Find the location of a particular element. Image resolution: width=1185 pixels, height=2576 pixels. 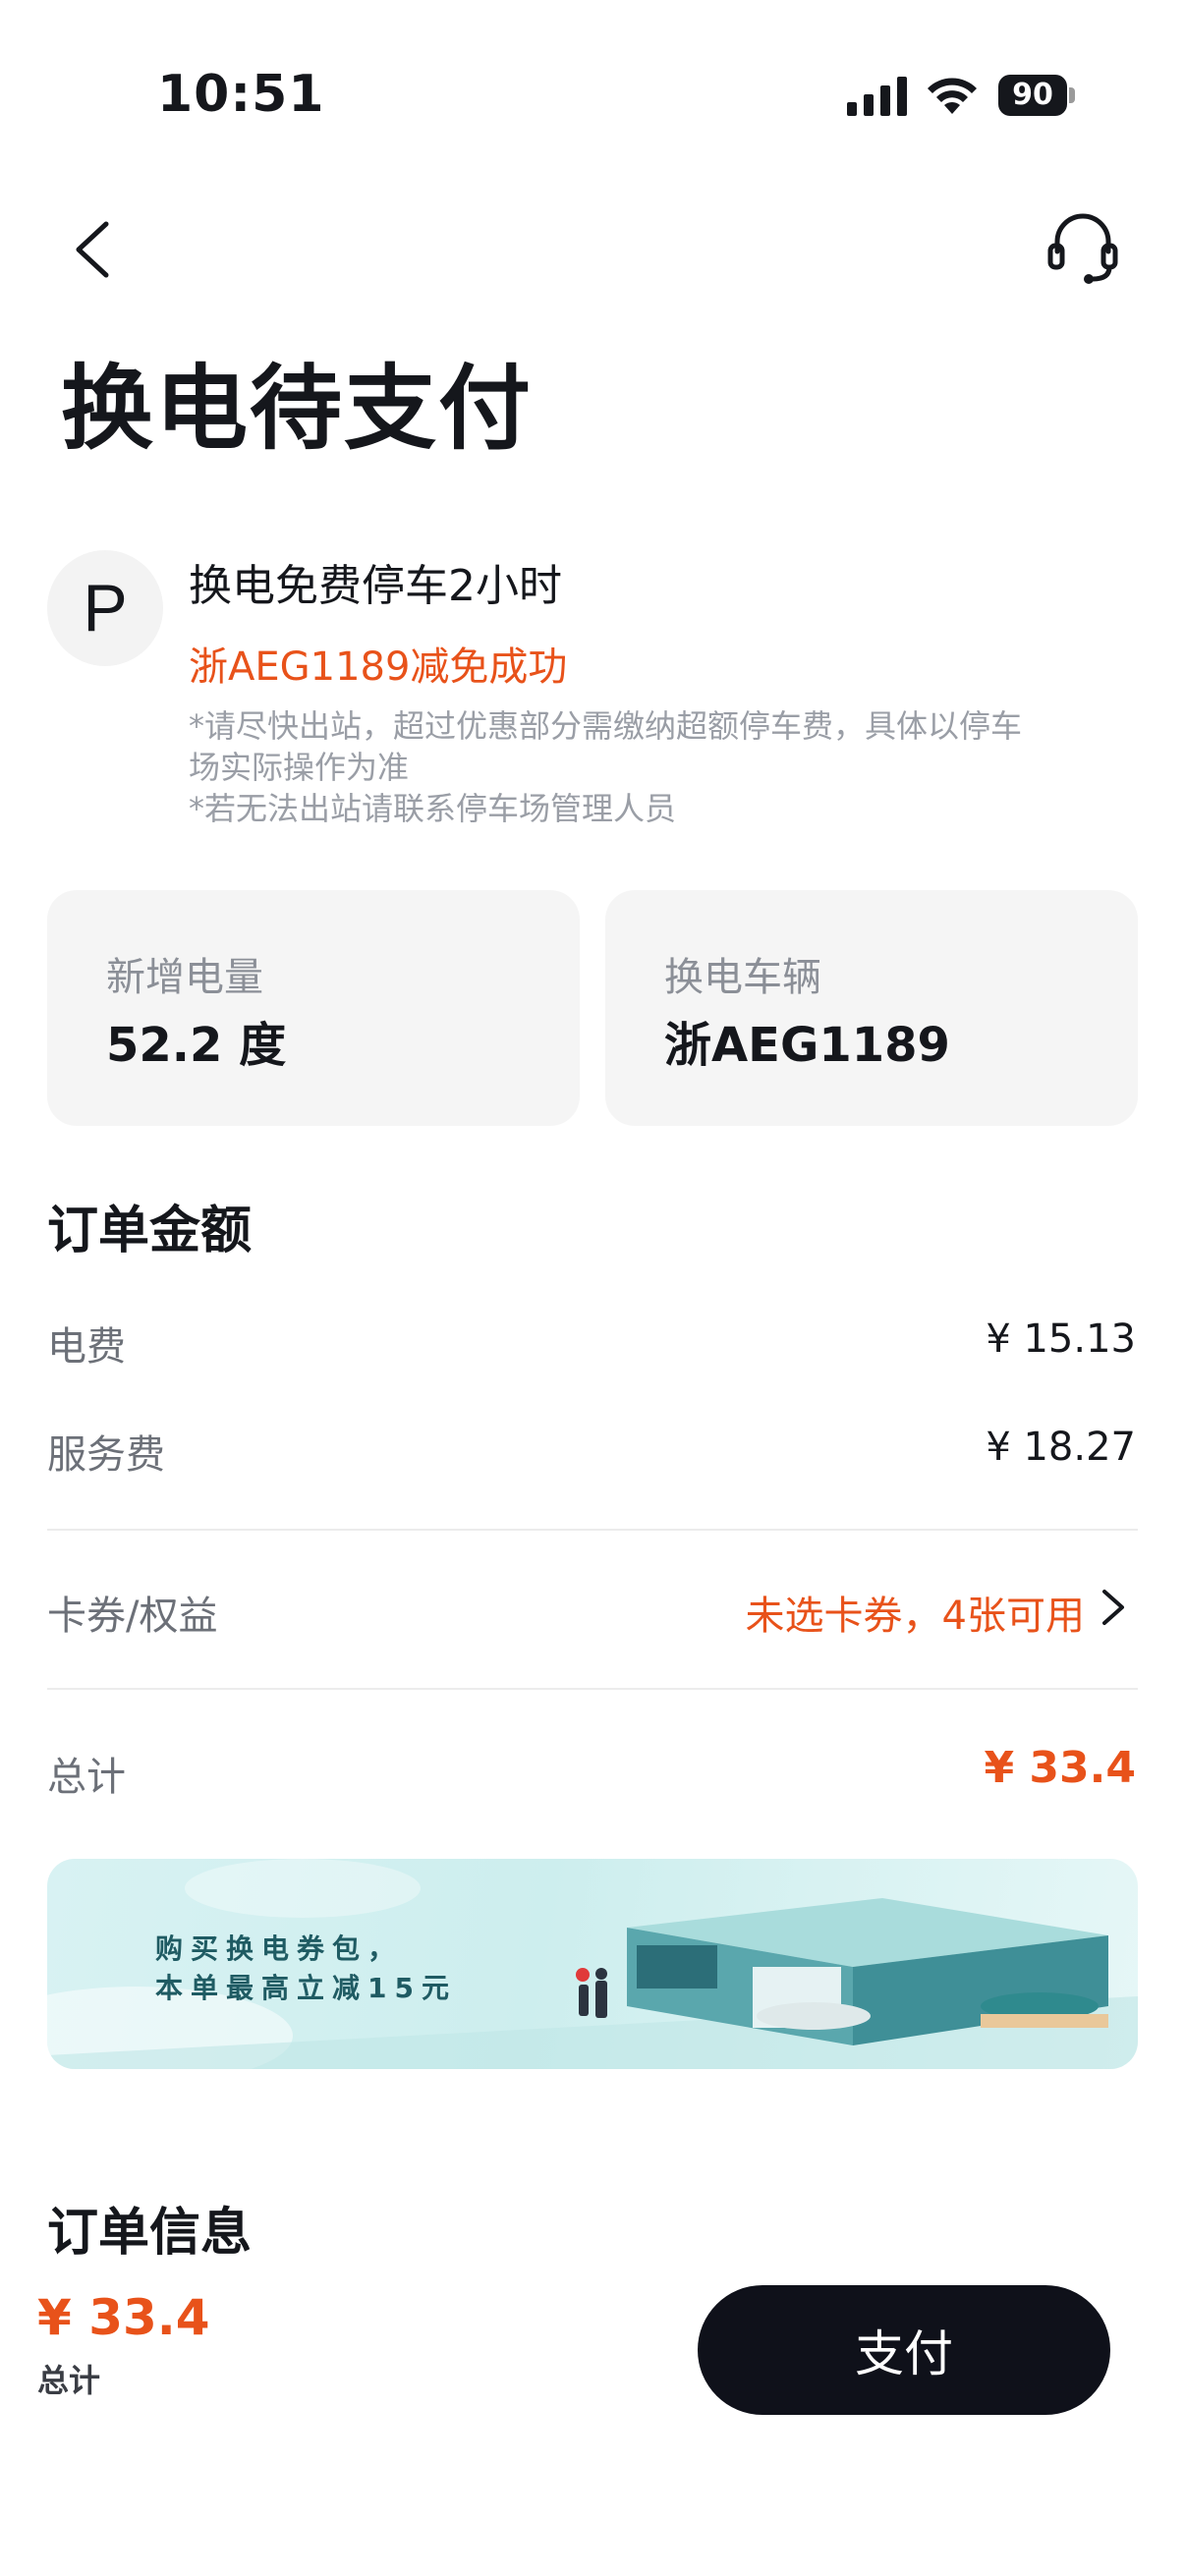

energy-card: 新增电量 52.2 度 is located at coordinates (314, 1008).